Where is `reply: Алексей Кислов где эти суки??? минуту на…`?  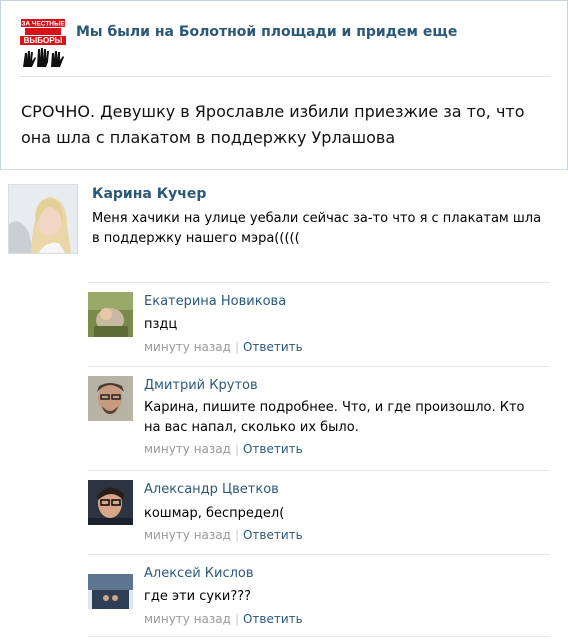
reply: Алексей Кислов где эти суки??? минуту на… is located at coordinates (319, 596).